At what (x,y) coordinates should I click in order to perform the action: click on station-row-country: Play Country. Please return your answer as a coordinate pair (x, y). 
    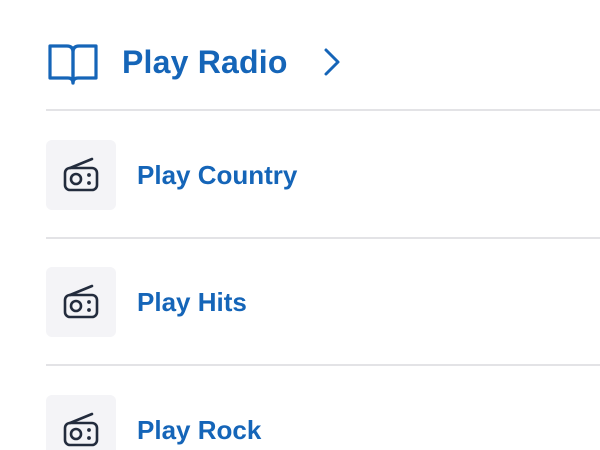
    Looking at the image, I should click on (323, 175).